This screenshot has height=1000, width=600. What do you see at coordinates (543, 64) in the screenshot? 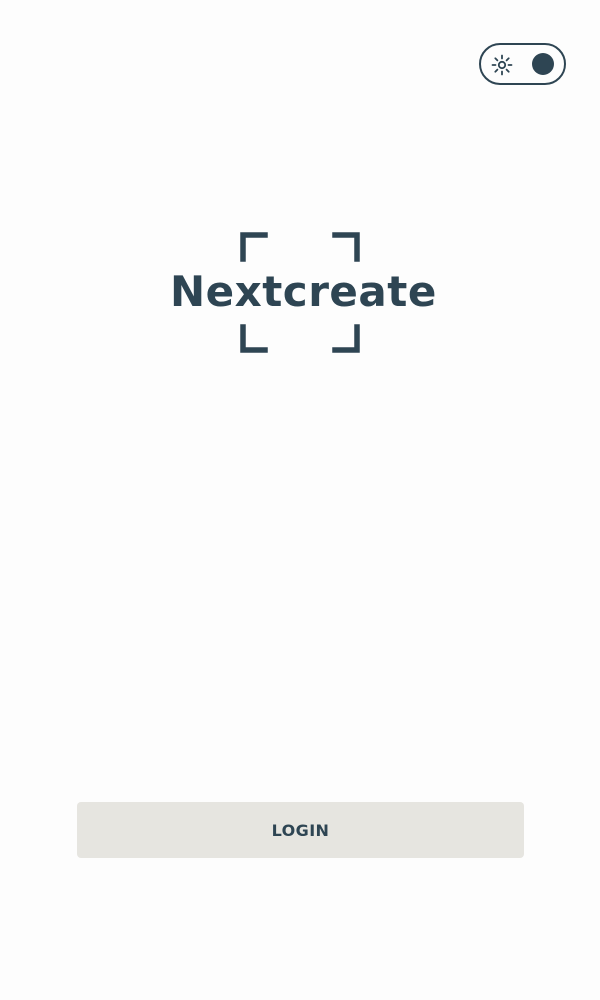
I see `toggle-knob` at bounding box center [543, 64].